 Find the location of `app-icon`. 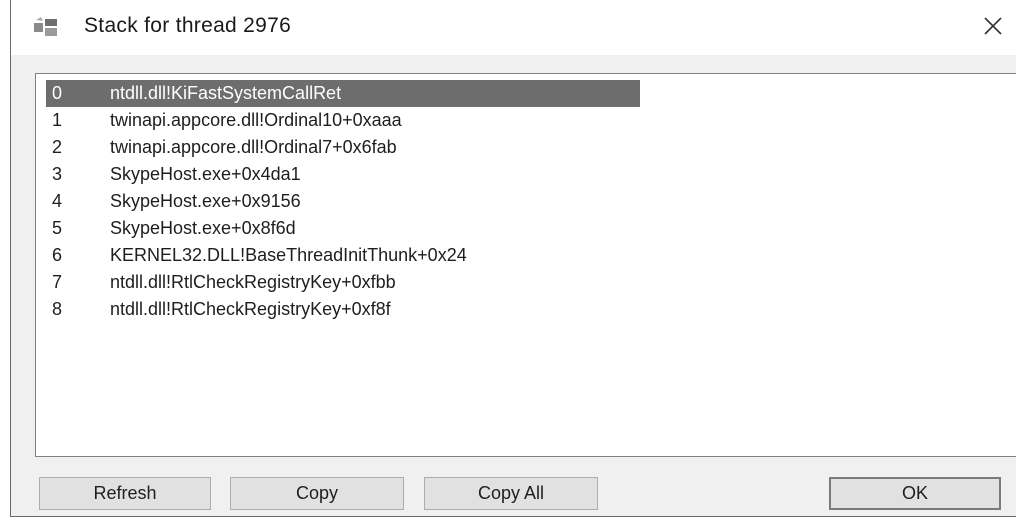

app-icon is located at coordinates (46, 28).